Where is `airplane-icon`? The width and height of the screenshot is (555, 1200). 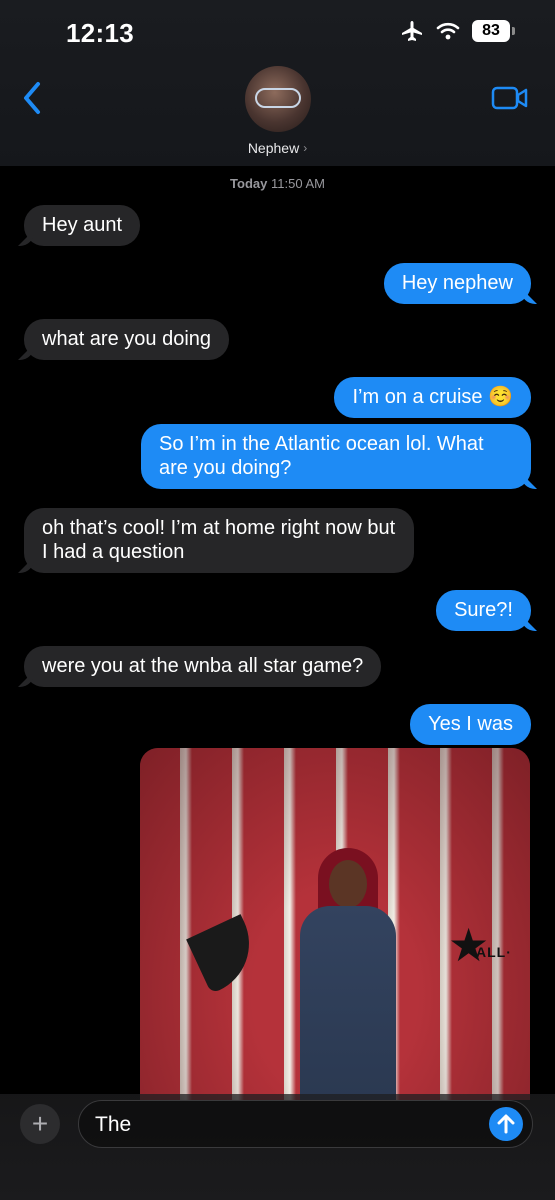 airplane-icon is located at coordinates (412, 31).